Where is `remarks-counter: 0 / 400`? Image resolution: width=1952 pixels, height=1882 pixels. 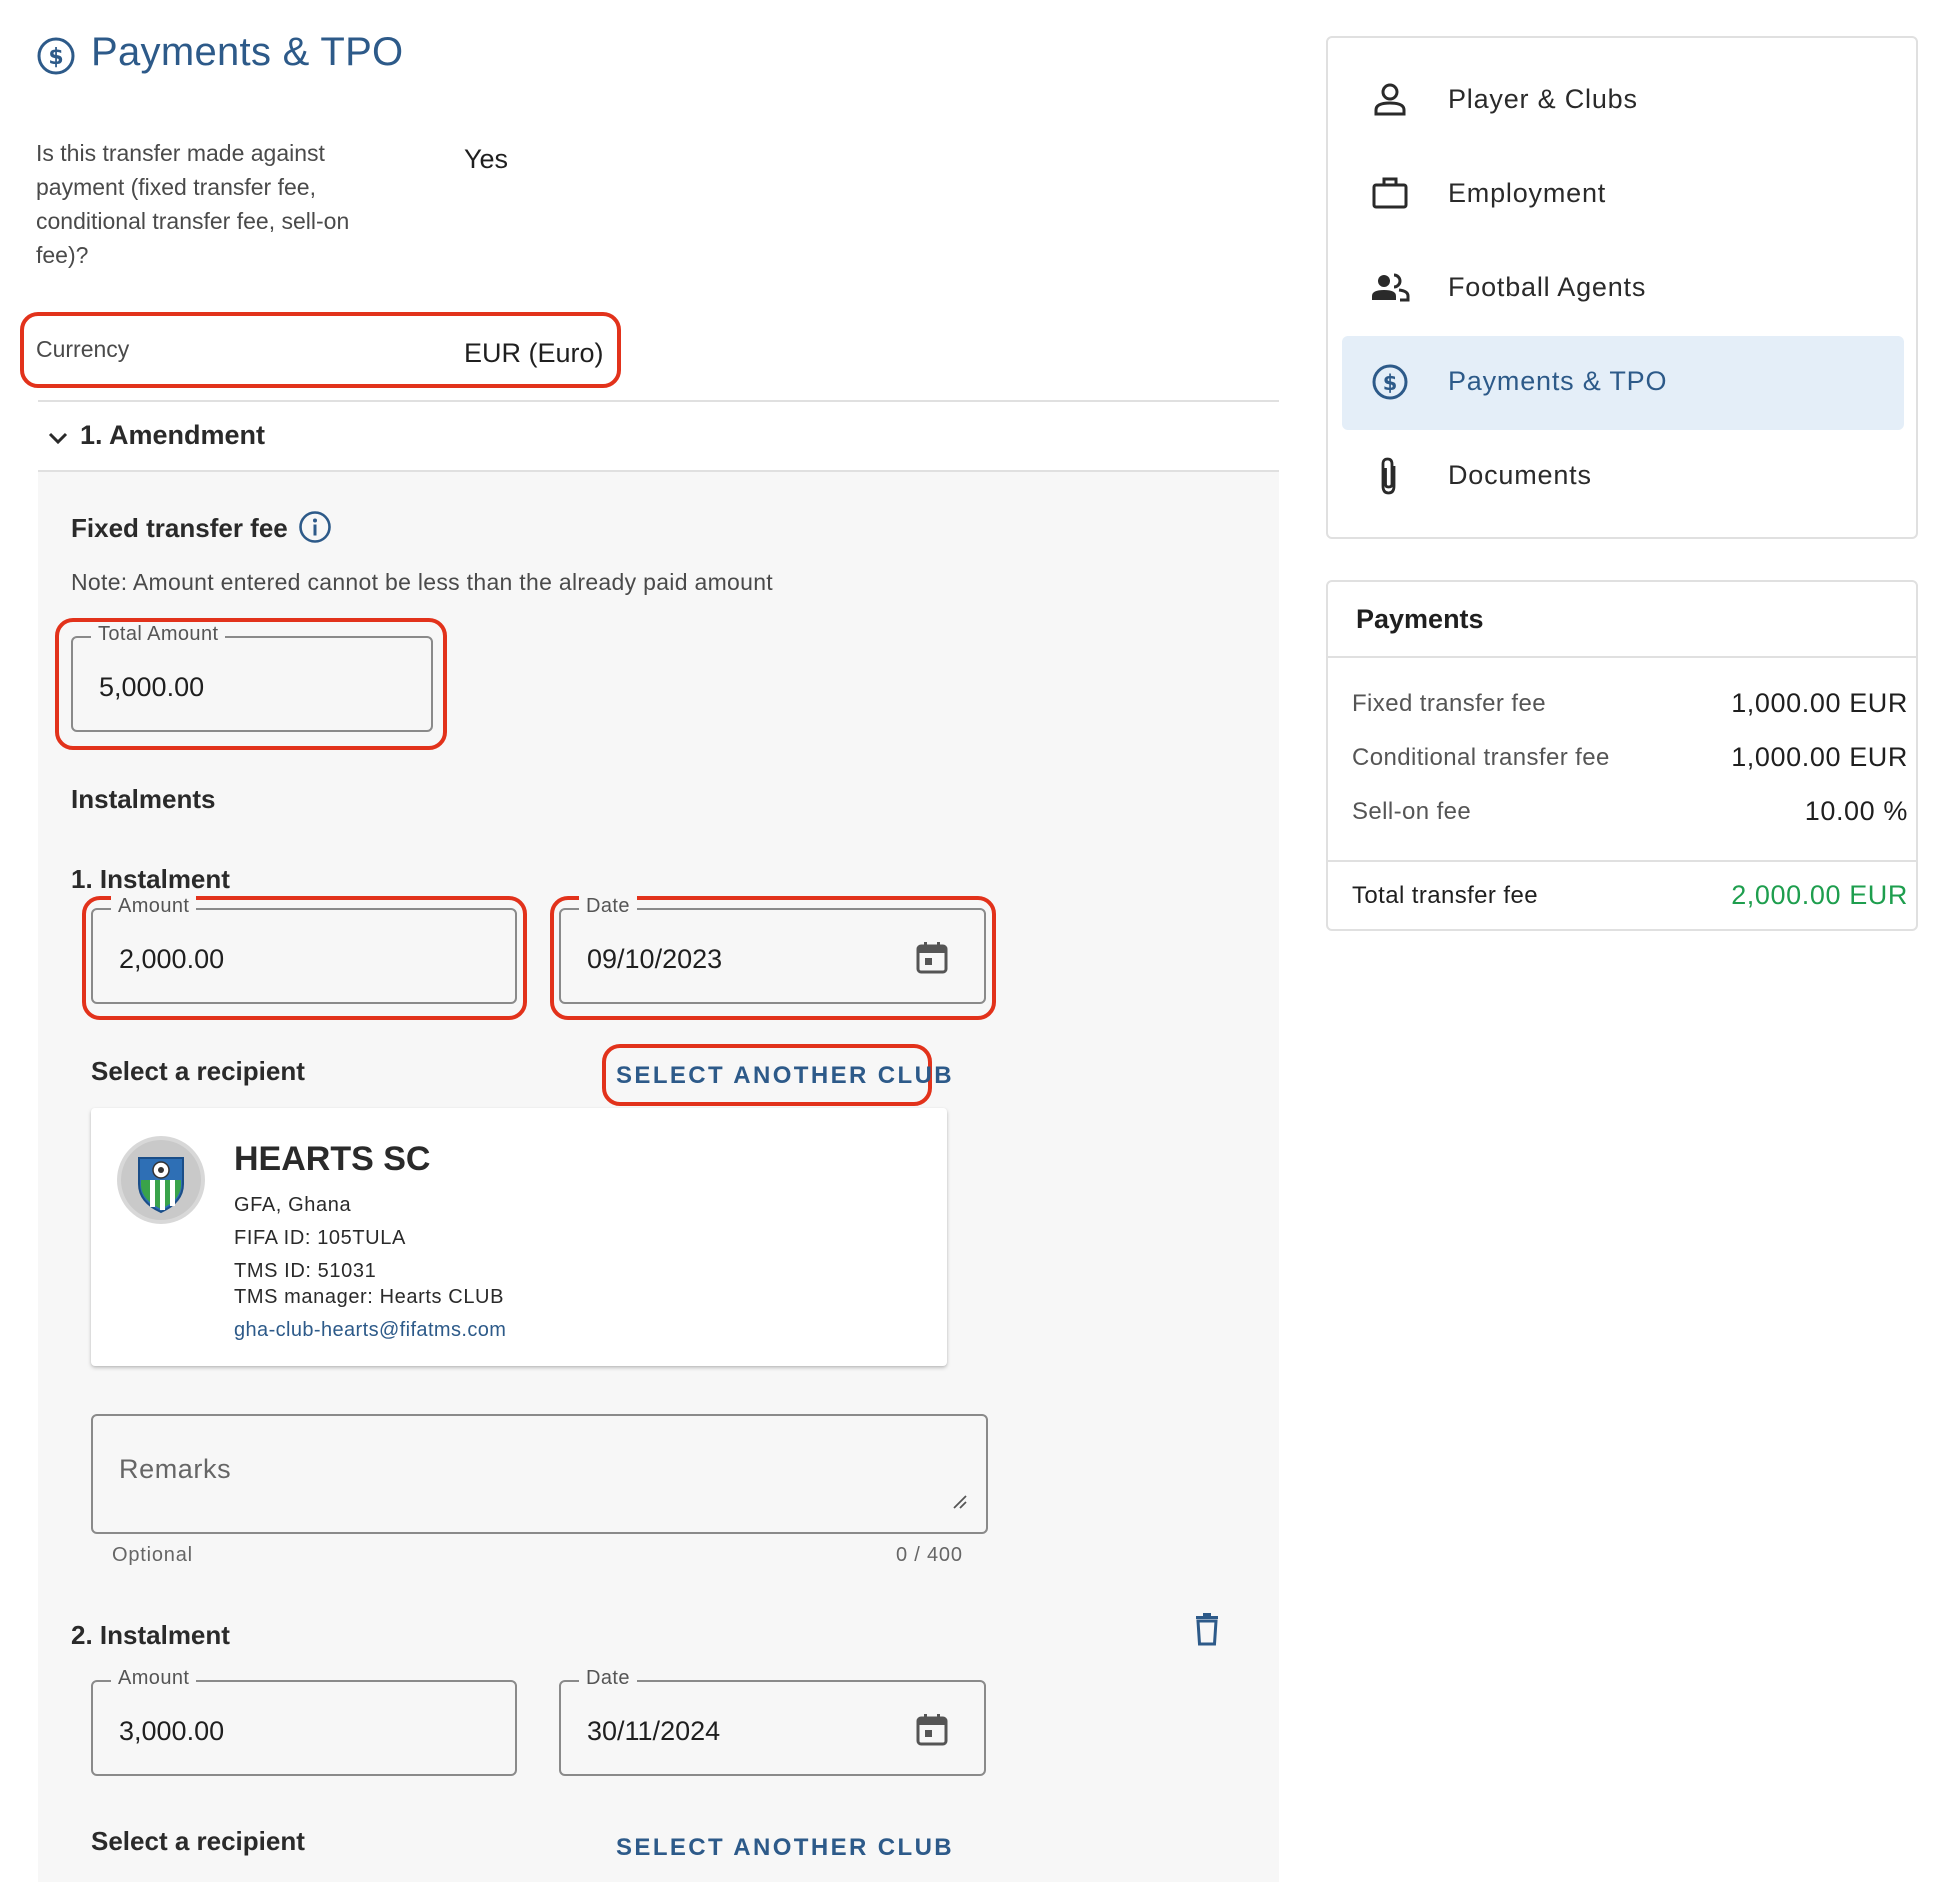
remarks-counter: 0 / 400 is located at coordinates (929, 1555).